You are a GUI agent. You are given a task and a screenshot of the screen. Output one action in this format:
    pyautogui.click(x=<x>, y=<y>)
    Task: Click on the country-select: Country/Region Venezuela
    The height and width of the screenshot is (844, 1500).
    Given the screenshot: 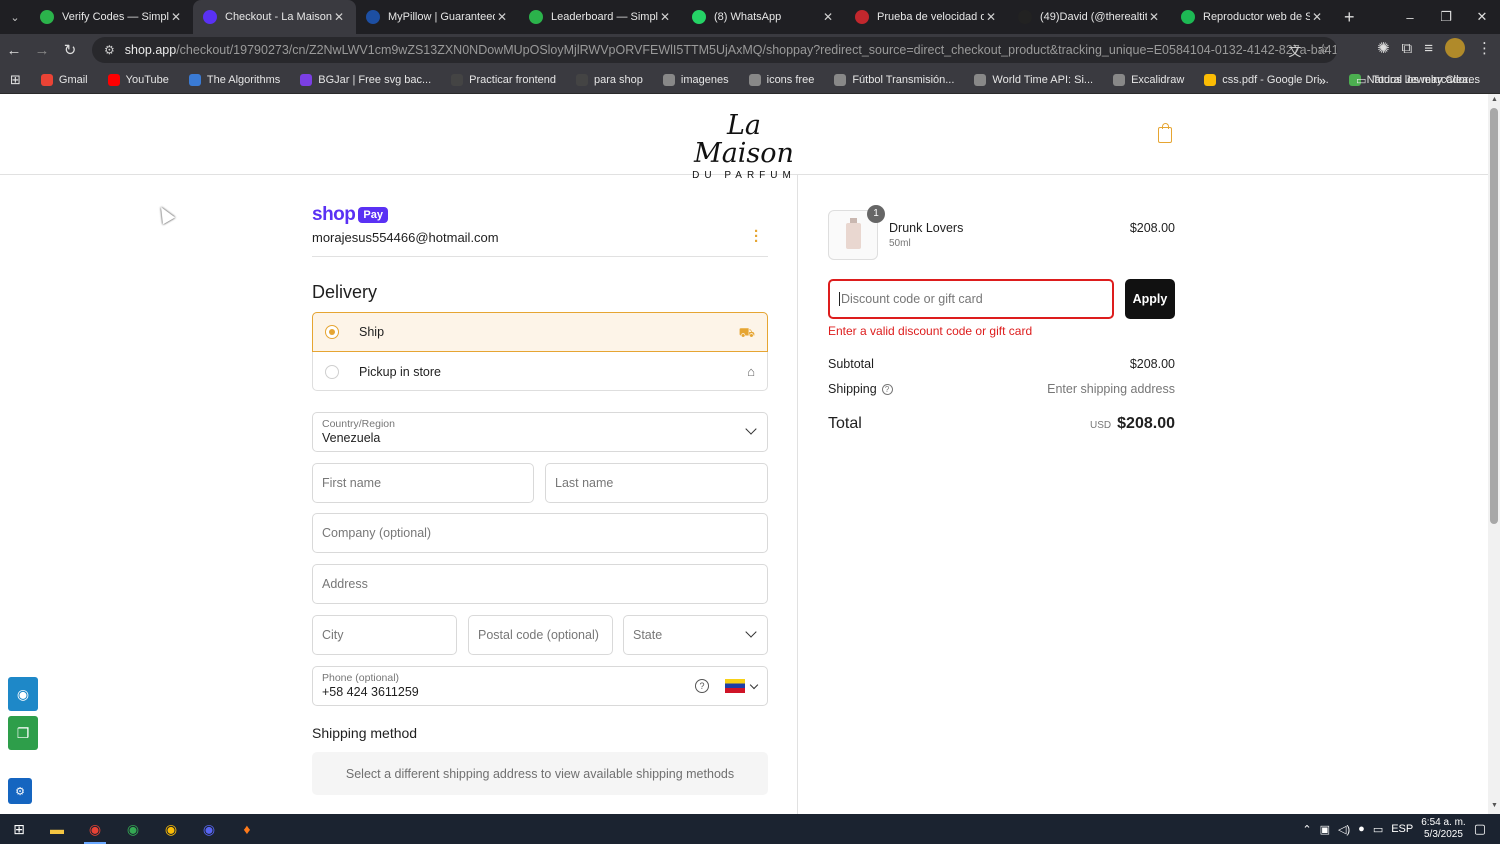 What is the action you would take?
    pyautogui.click(x=540, y=432)
    